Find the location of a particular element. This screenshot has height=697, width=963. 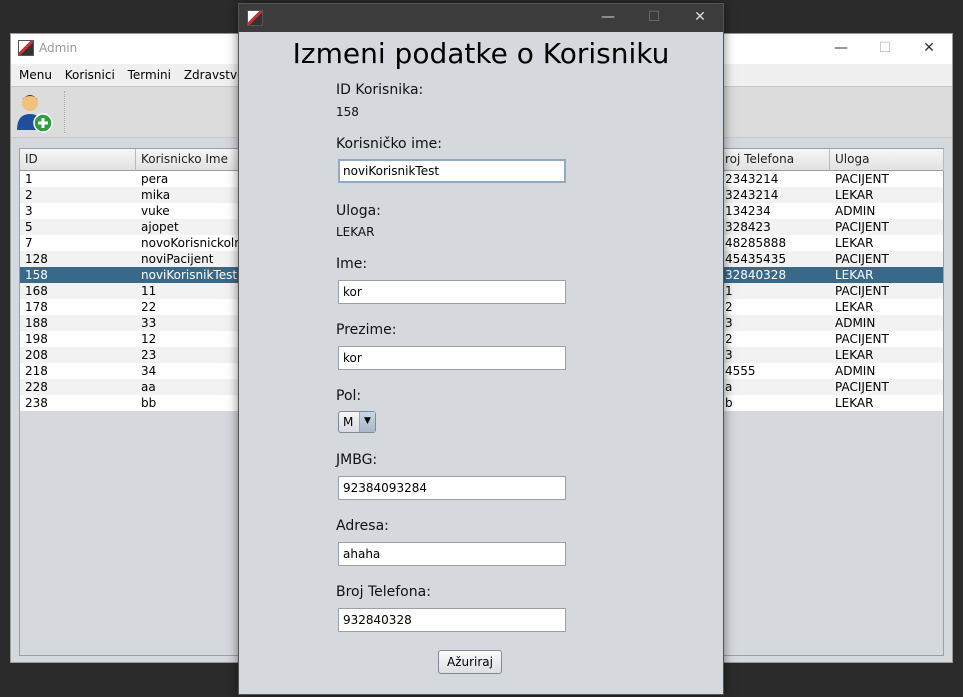

gender-select: M ▼ is located at coordinates (357, 422).